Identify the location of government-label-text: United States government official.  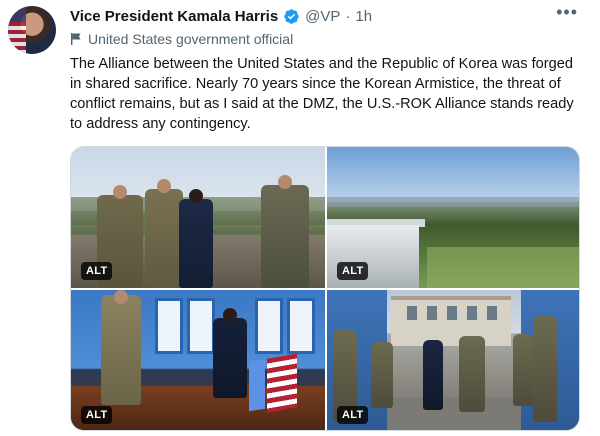
(191, 39).